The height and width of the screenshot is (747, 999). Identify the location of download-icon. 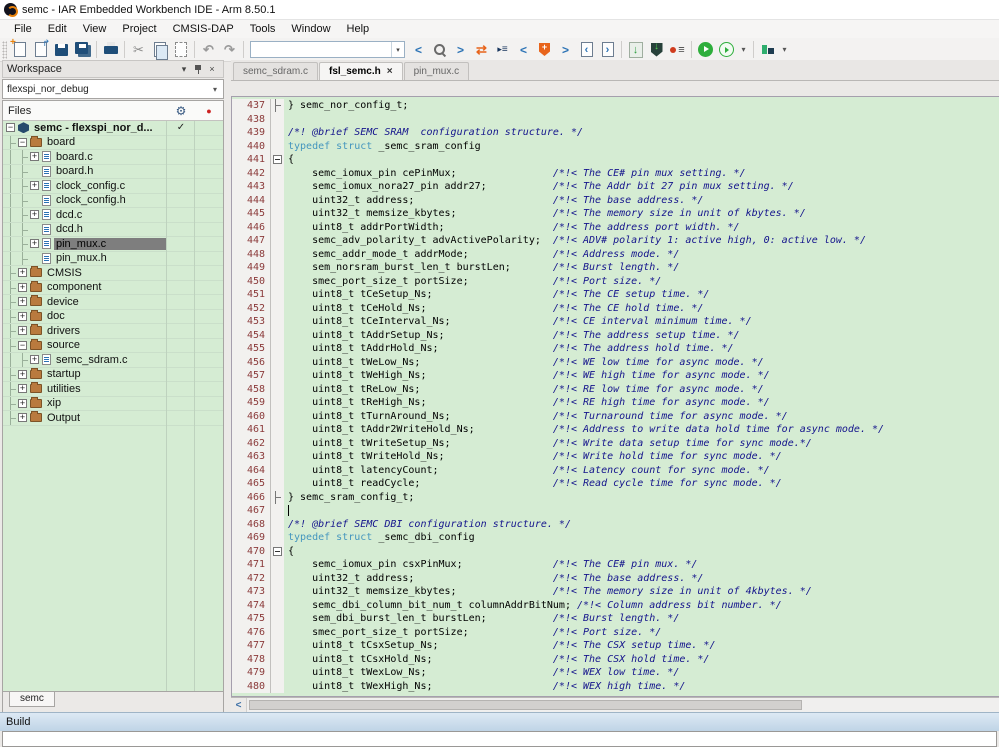
(635, 49).